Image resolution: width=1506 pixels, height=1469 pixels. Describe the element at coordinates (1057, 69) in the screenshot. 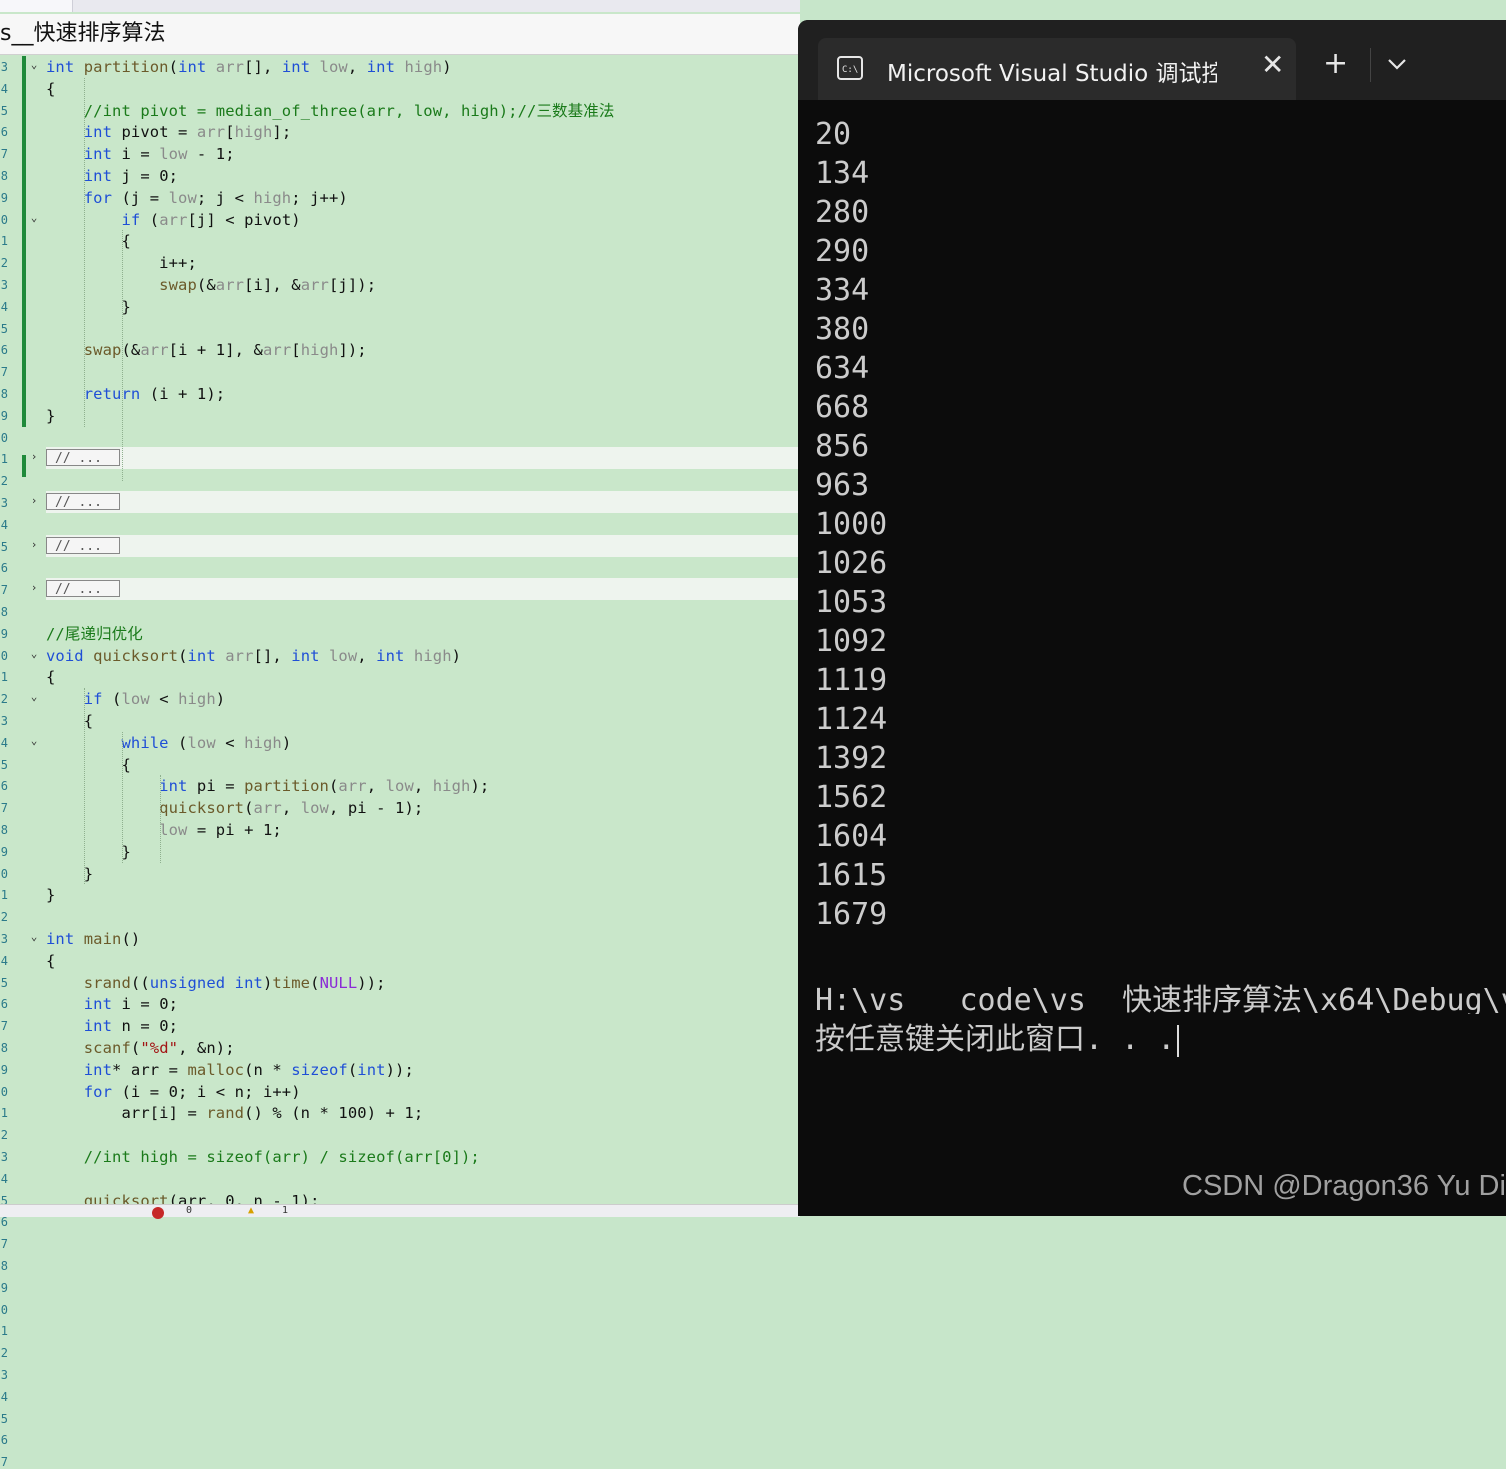

I see `terminal-tab: C:\ Microsoft Visual Studio 调试控制台 ✕` at that location.